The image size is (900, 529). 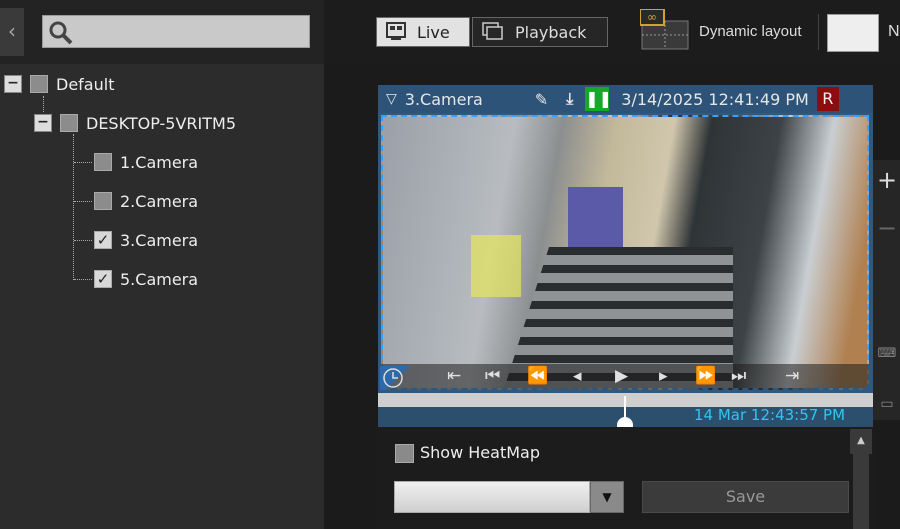 I want to click on playback-tape-icon, so click(x=492, y=31).